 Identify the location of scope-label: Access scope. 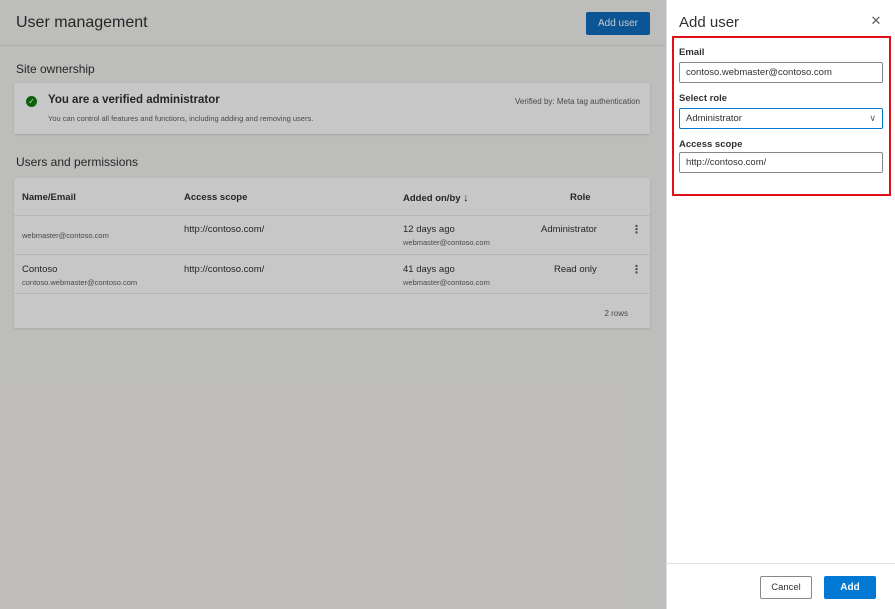
(711, 144).